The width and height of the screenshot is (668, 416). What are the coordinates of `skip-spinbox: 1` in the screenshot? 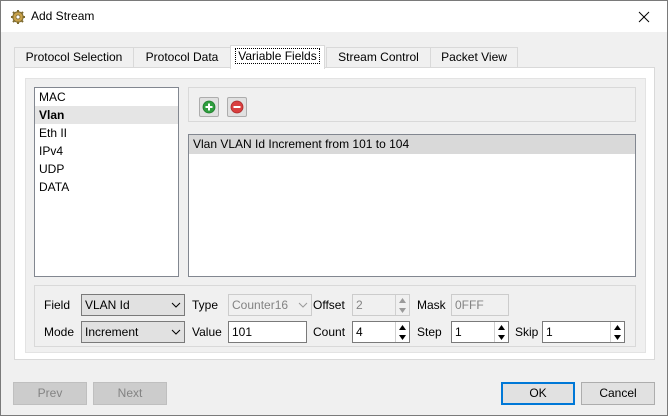 It's located at (583, 332).